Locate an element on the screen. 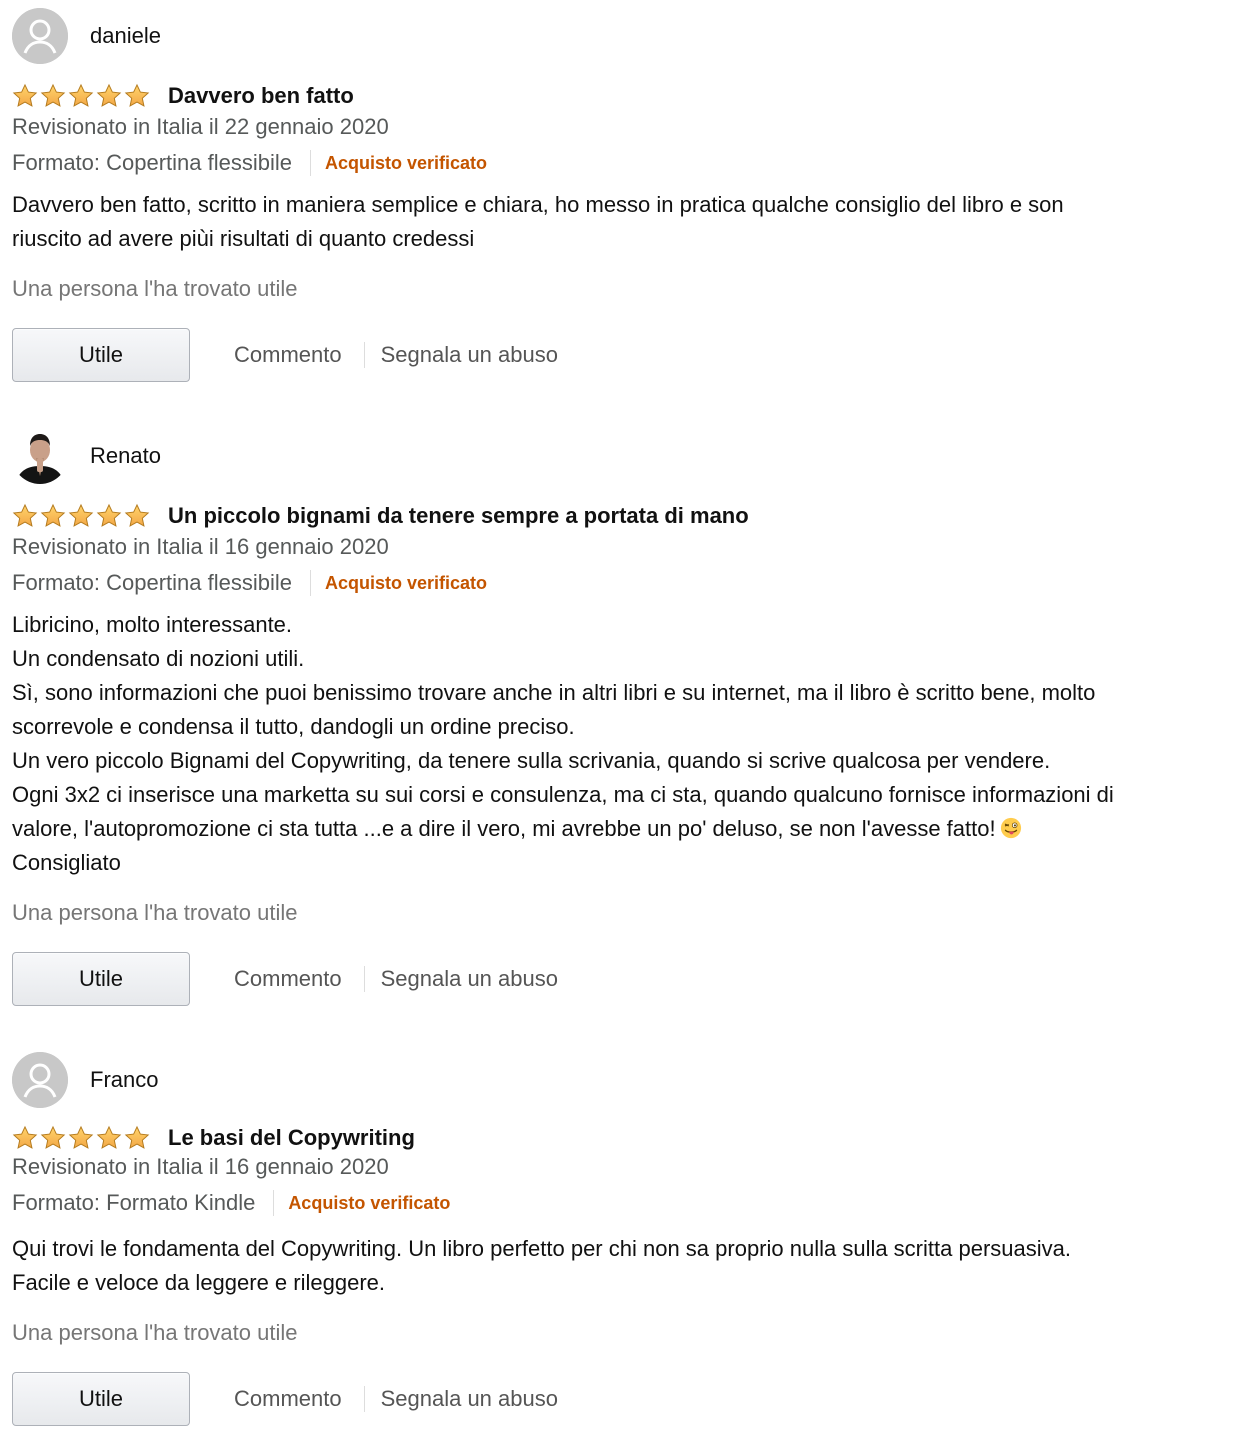  user-photo-avatar is located at coordinates (40, 456).